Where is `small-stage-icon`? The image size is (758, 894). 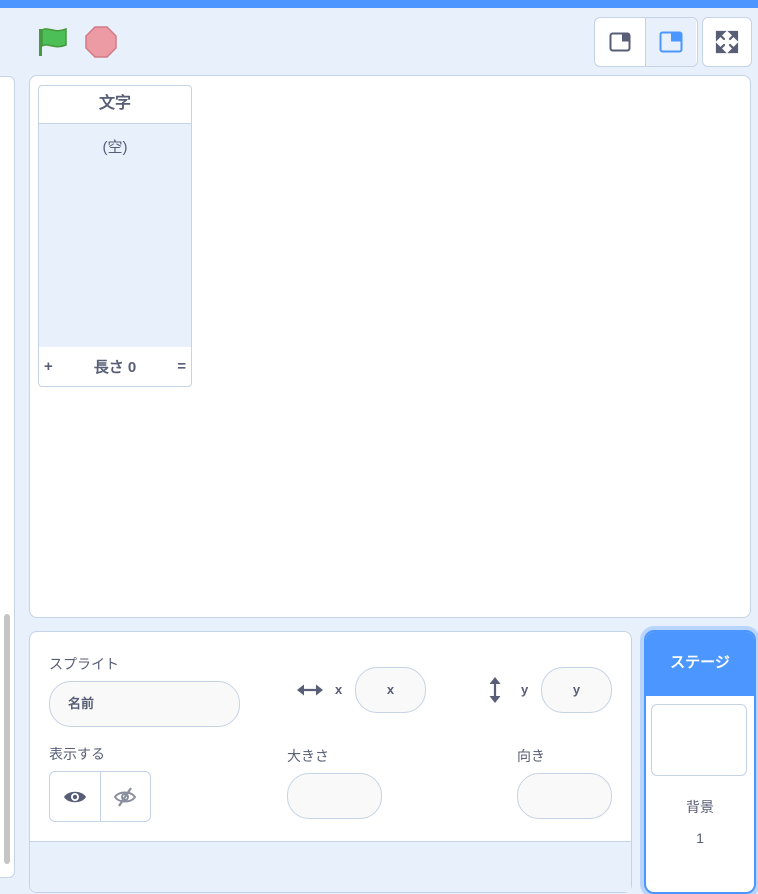 small-stage-icon is located at coordinates (620, 42).